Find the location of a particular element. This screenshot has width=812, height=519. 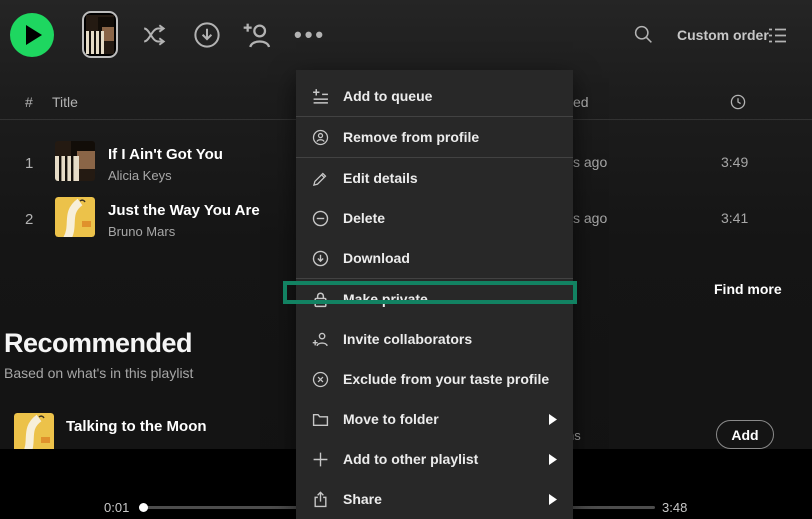

more-options-button: ••• is located at coordinates (310, 35).